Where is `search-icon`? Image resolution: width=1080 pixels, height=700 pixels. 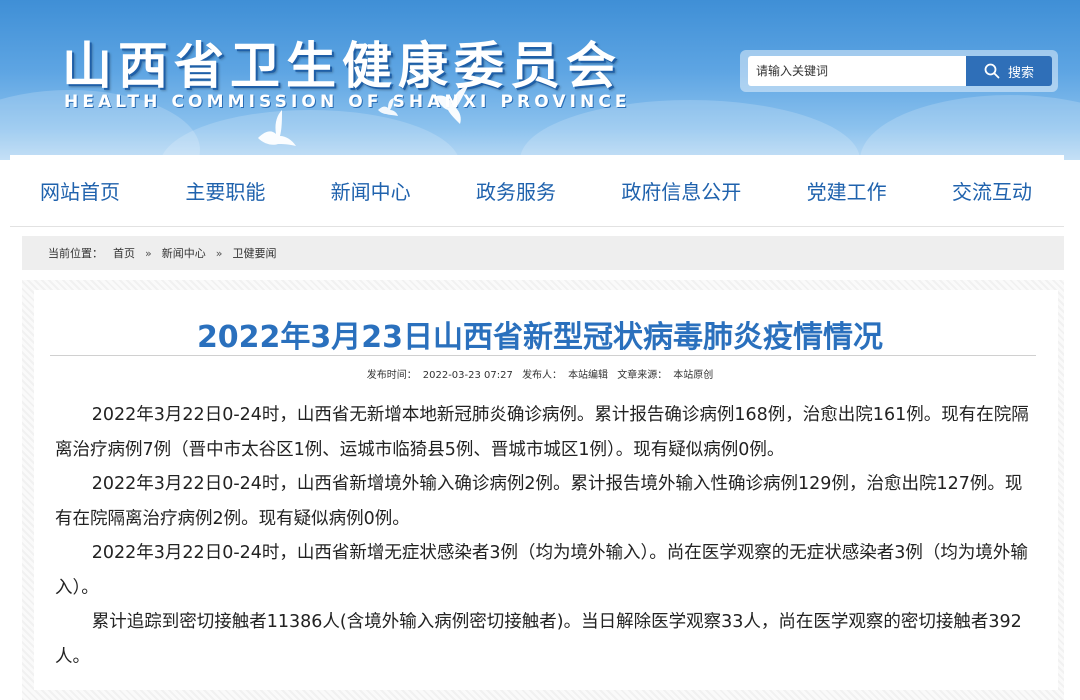 search-icon is located at coordinates (992, 71).